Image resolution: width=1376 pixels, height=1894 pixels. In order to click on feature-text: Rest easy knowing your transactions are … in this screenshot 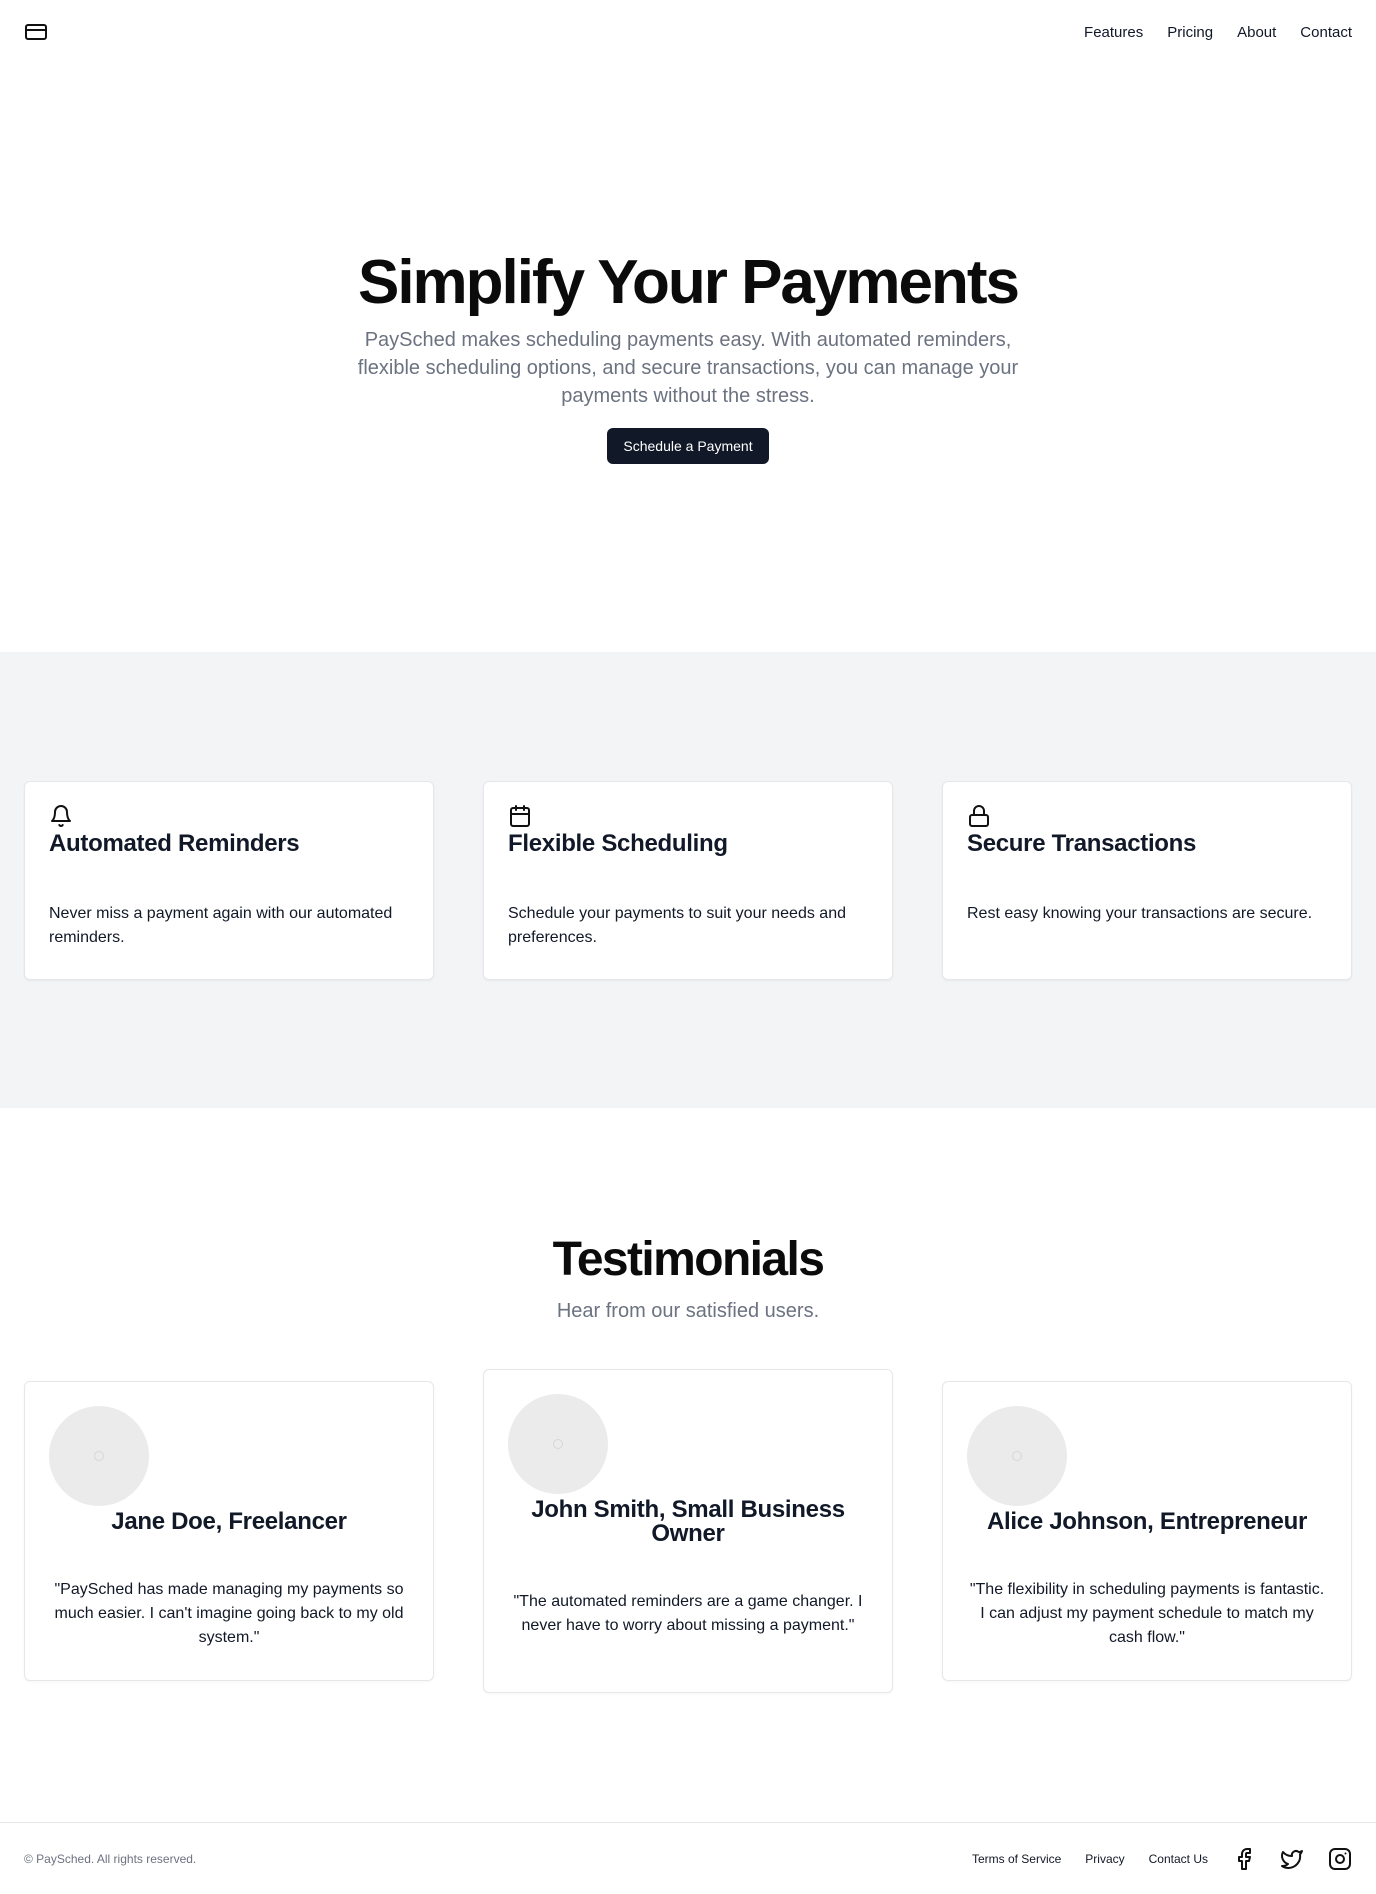, I will do `click(1140, 913)`.